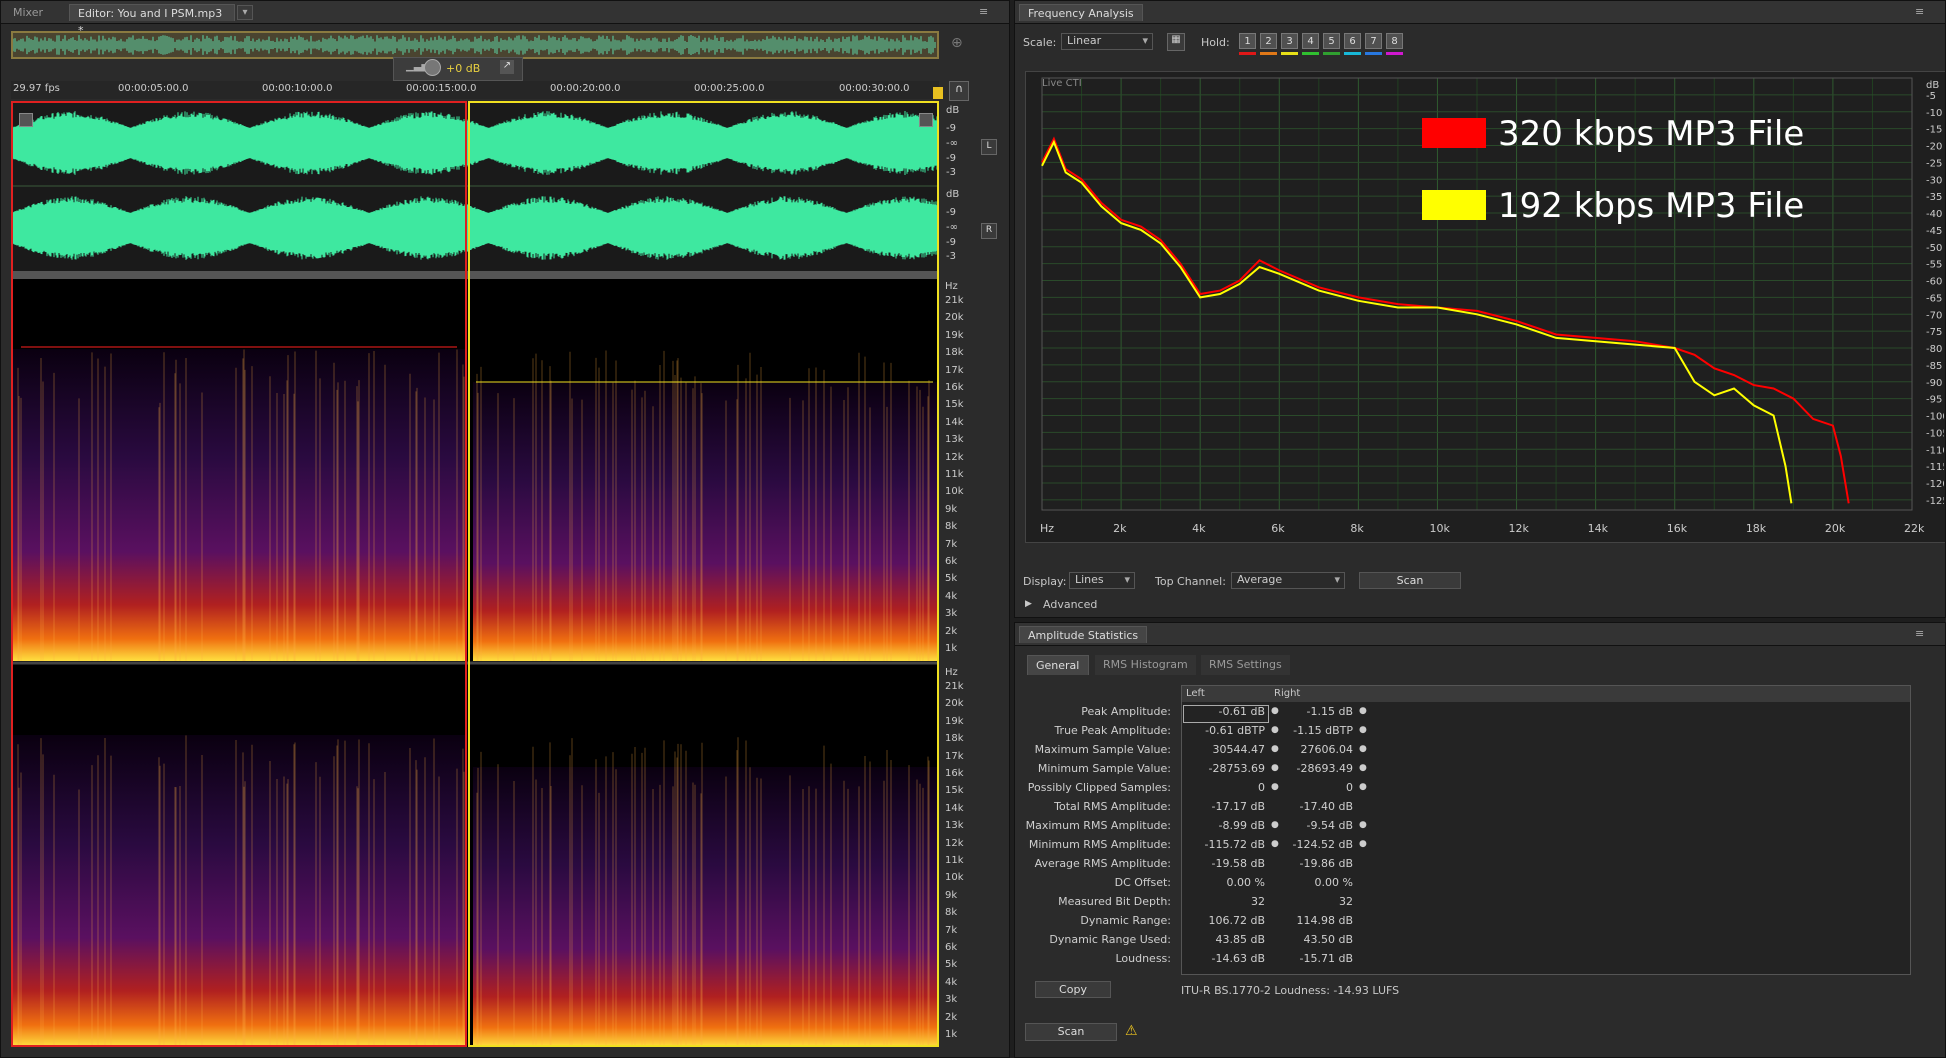  What do you see at coordinates (954, 878) in the screenshot?
I see `hz-tick: 10k` at bounding box center [954, 878].